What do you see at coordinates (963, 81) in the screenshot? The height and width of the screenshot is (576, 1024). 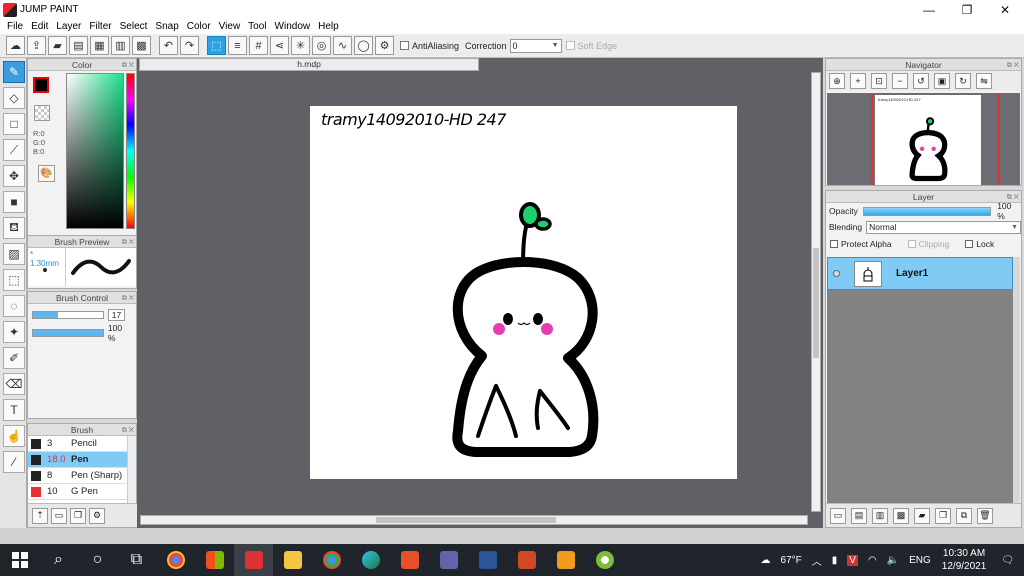 I see `rotate-right-icon: ↻` at bounding box center [963, 81].